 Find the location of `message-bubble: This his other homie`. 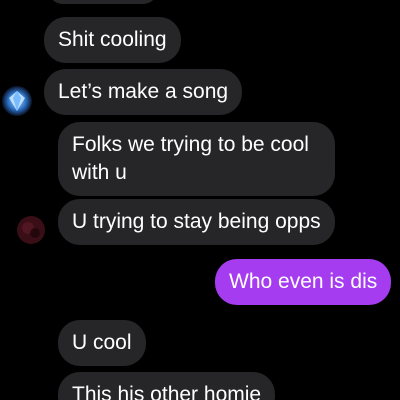

message-bubble: This his other homie is located at coordinates (167, 386).